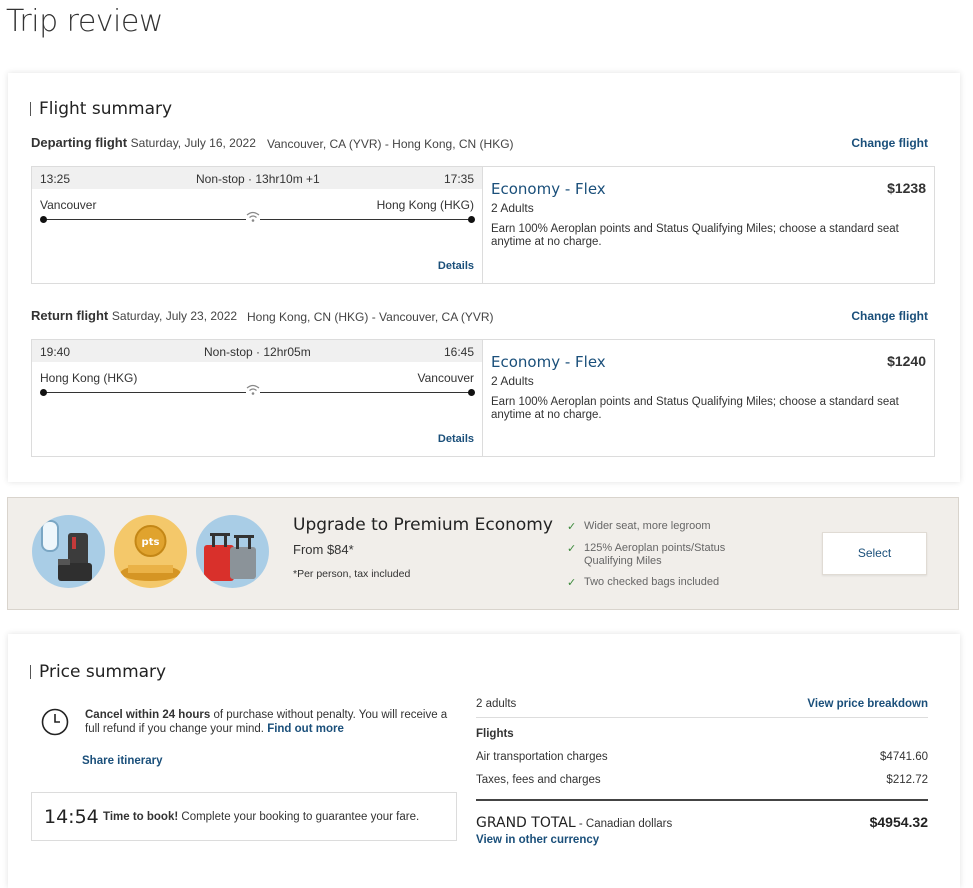 The width and height of the screenshot is (973, 888). Describe the element at coordinates (874, 553) in the screenshot. I see `upgrade-select-button: Select` at that location.